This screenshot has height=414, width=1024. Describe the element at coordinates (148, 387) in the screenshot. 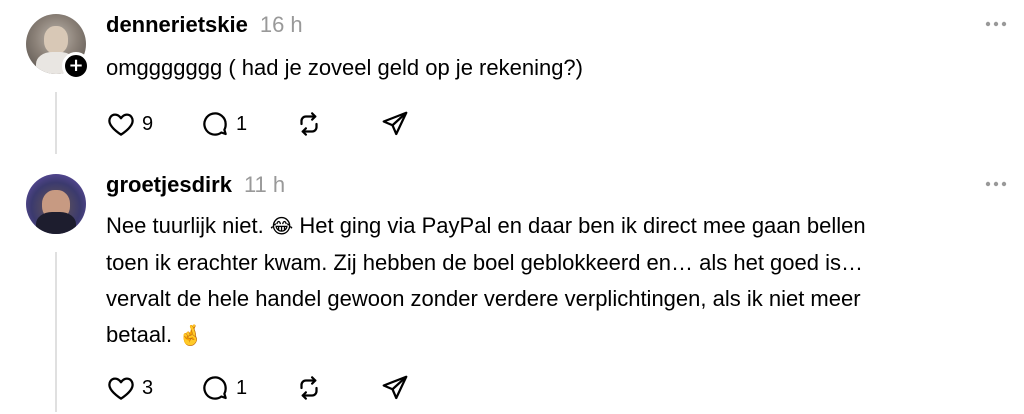

I see `like-count: 3` at that location.